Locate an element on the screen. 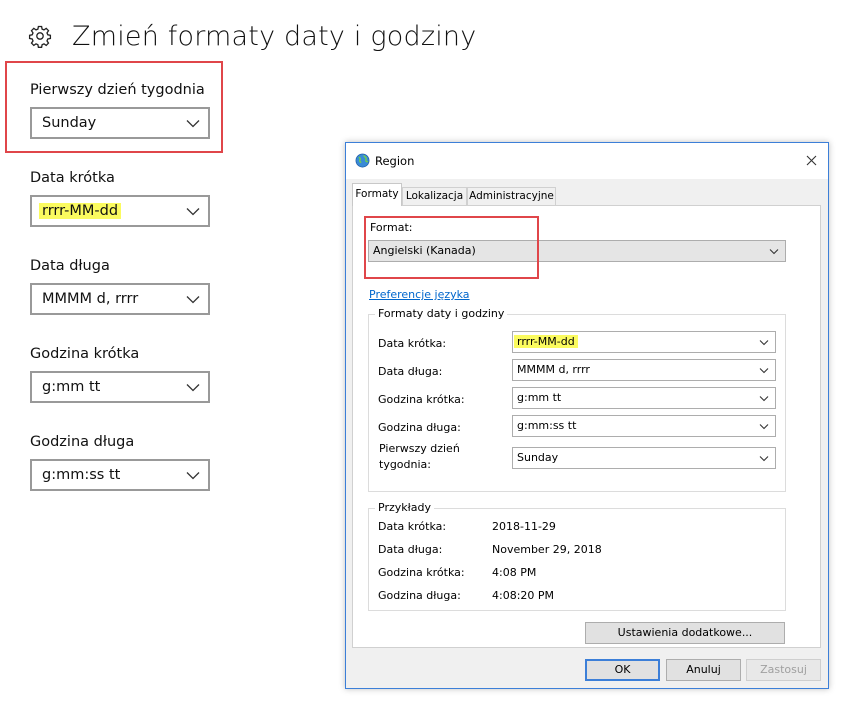 The height and width of the screenshot is (707, 852). first-day-label-line2: tygodnia: is located at coordinates (405, 464).